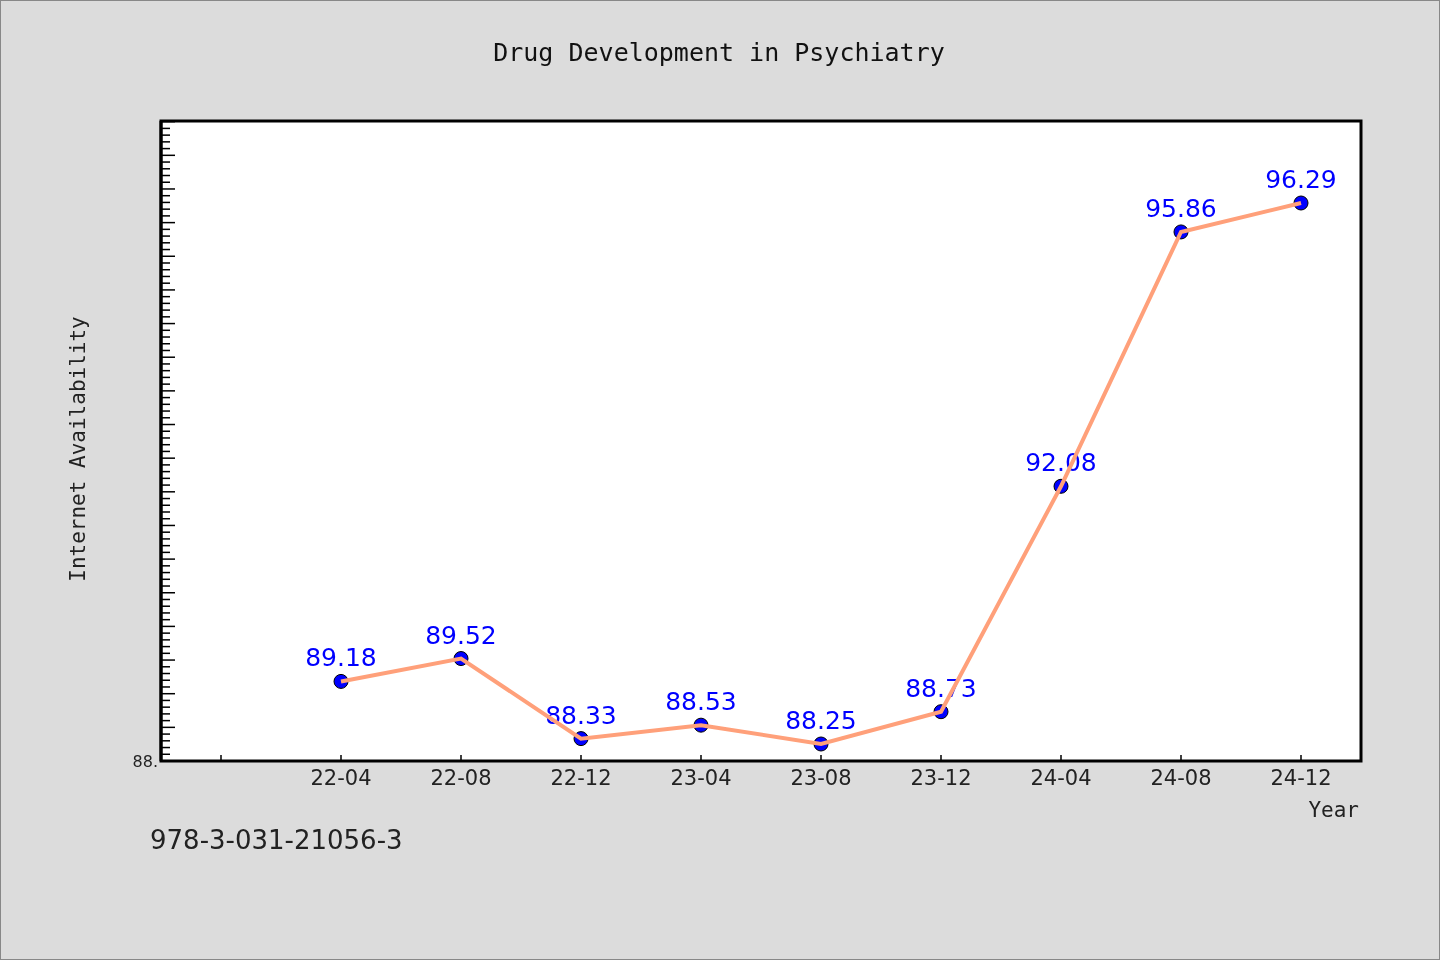 The height and width of the screenshot is (960, 1440). I want to click on y-axis-label: Internet Availability, so click(78, 449).